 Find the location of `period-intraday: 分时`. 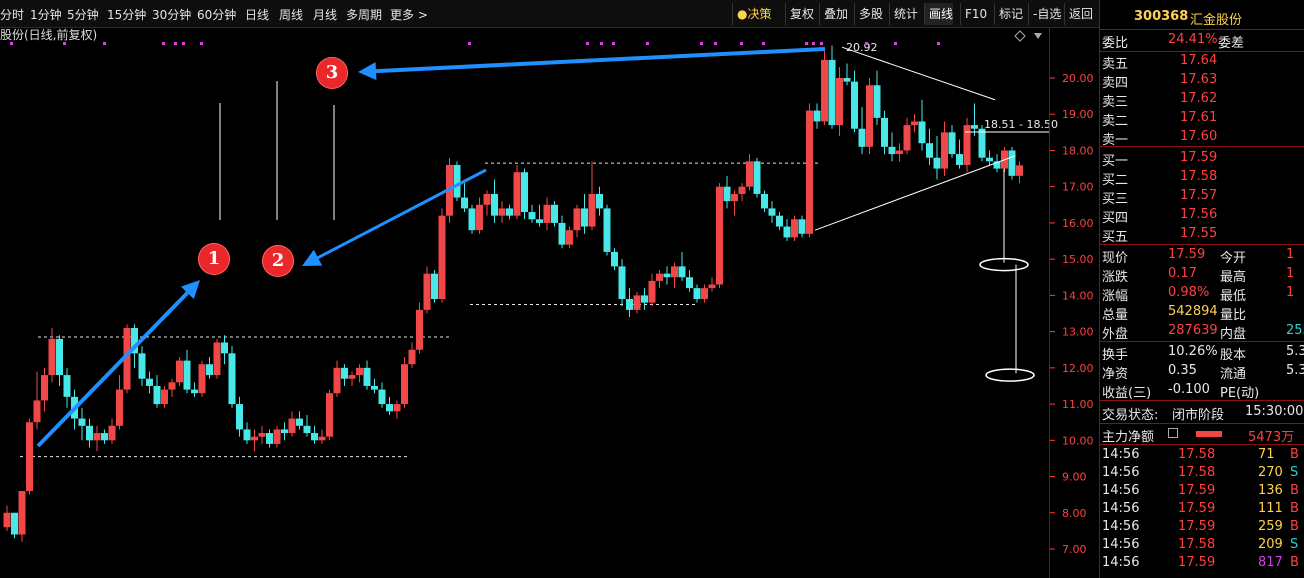

period-intraday: 分时 is located at coordinates (12, 14).